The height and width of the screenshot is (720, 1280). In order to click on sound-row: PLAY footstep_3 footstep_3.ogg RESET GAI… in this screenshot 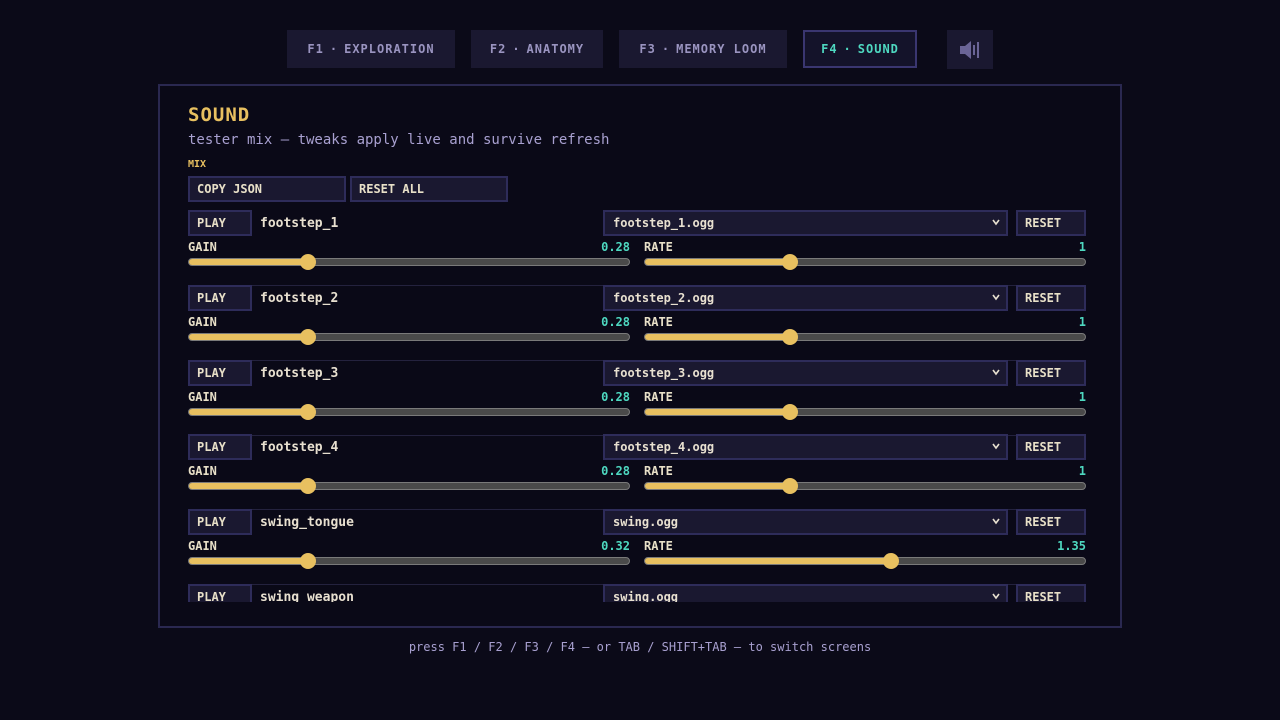, I will do `click(637, 397)`.